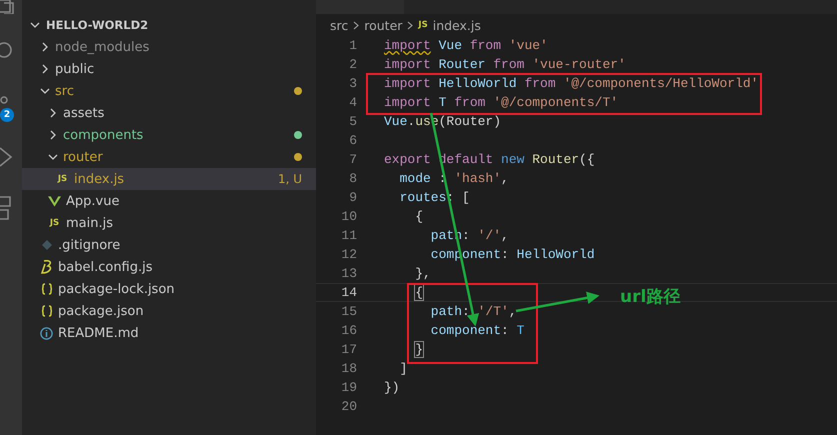 The image size is (837, 435). Describe the element at coordinates (169, 201) in the screenshot. I see `file-tree-item: App.vue` at that location.